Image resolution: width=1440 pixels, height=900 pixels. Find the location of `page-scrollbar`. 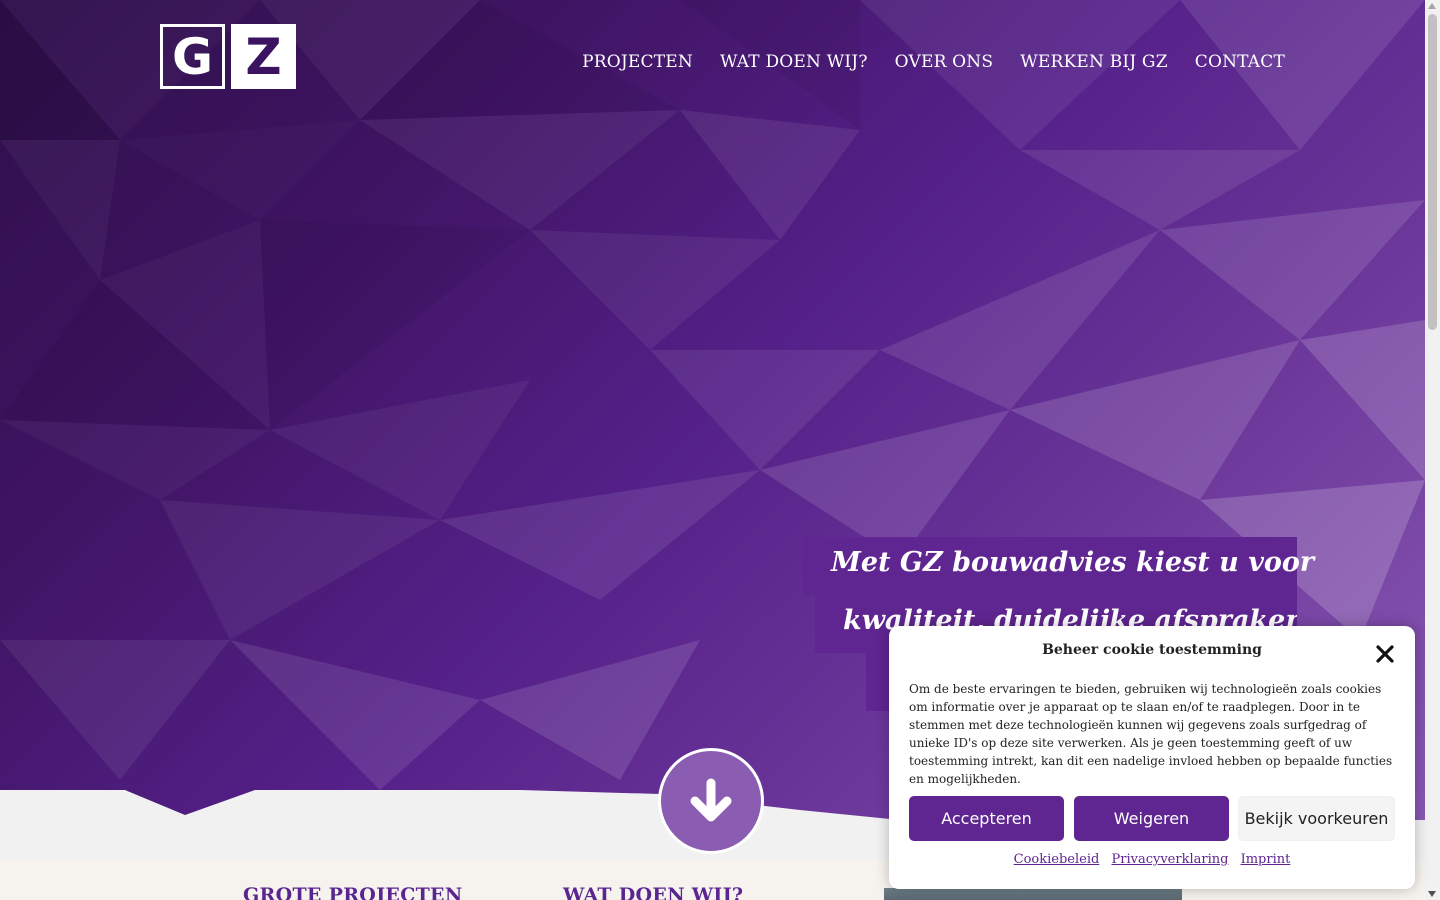

page-scrollbar is located at coordinates (1432, 450).